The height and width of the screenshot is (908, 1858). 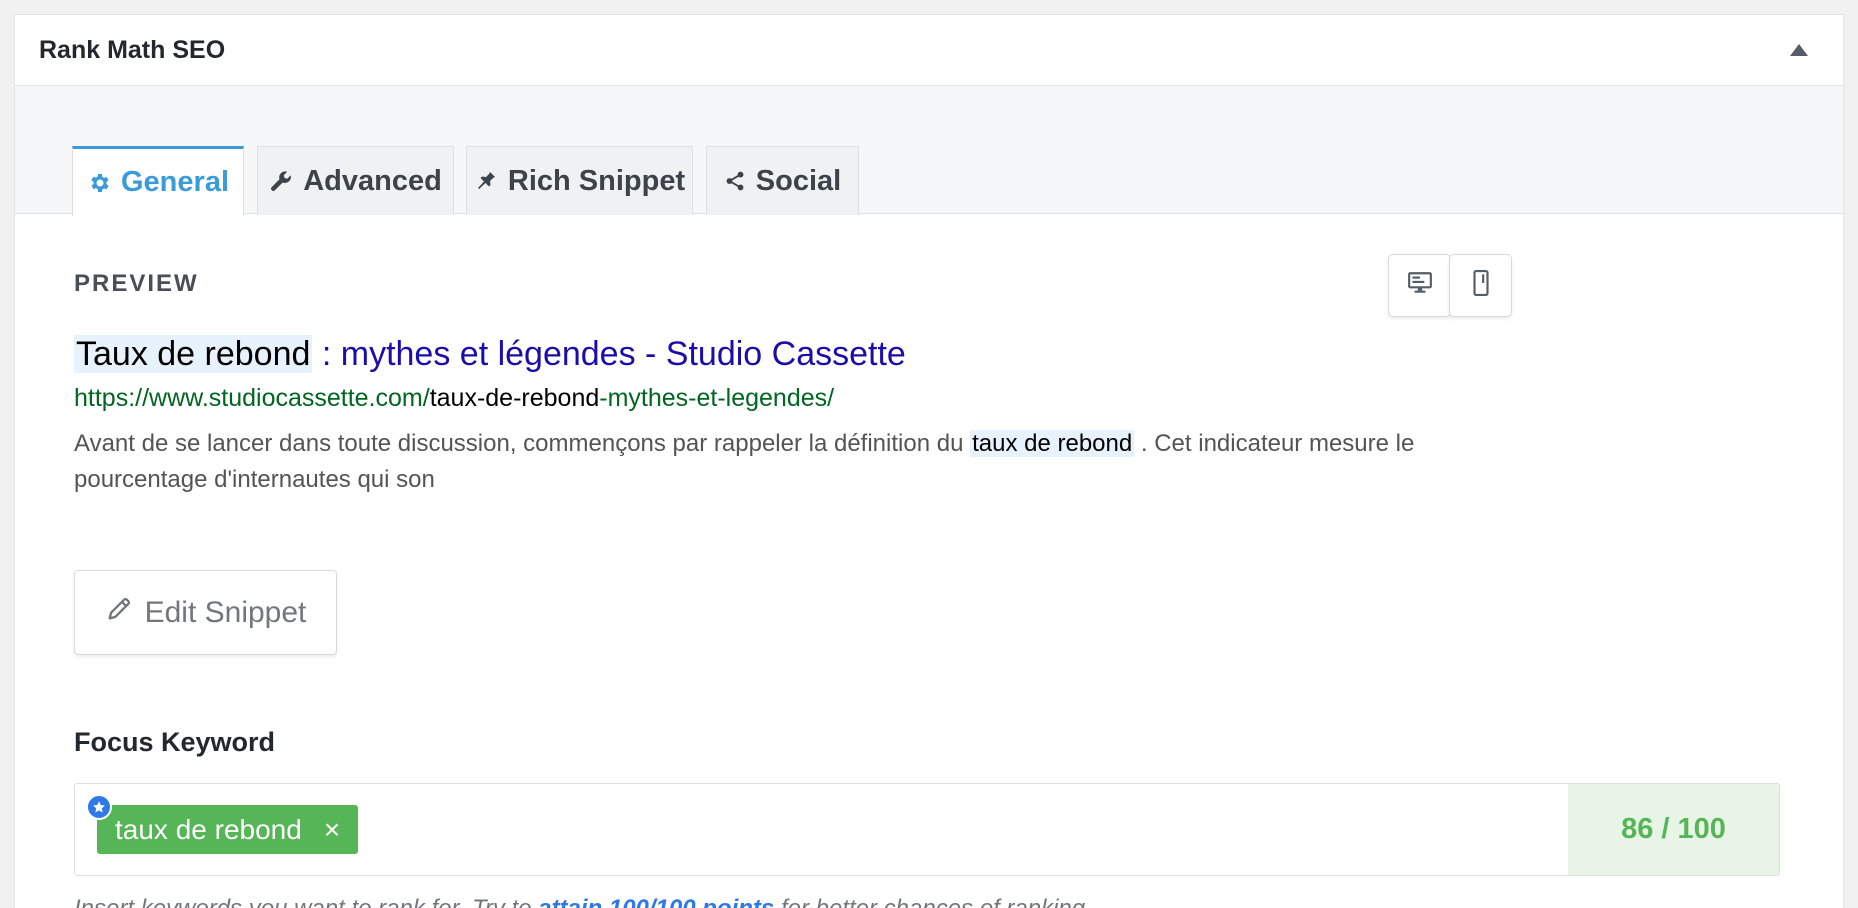 What do you see at coordinates (514, 398) in the screenshot?
I see `serp-url-keyword: taux-de-rebond` at bounding box center [514, 398].